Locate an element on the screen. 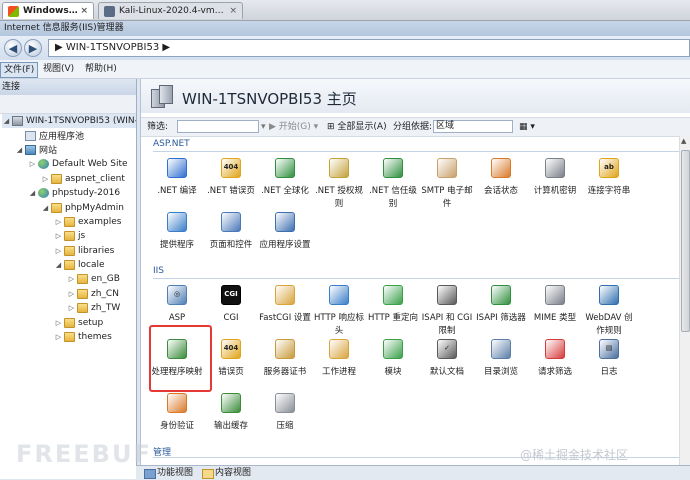 The image size is (690, 480). feature-server-certificates: 服务器证书 is located at coordinates (285, 357).